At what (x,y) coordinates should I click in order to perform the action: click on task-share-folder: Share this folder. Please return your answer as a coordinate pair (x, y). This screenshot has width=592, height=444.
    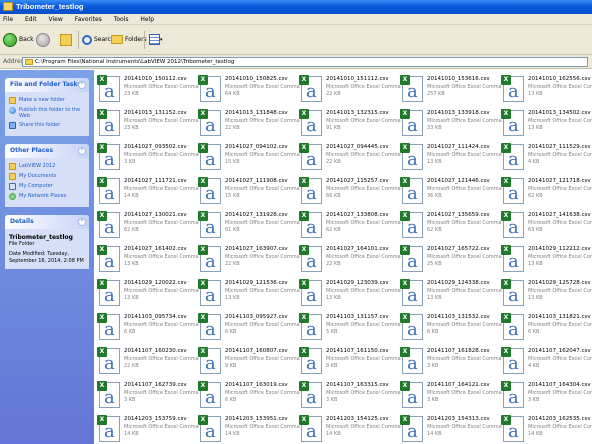
    Looking at the image, I should click on (47, 125).